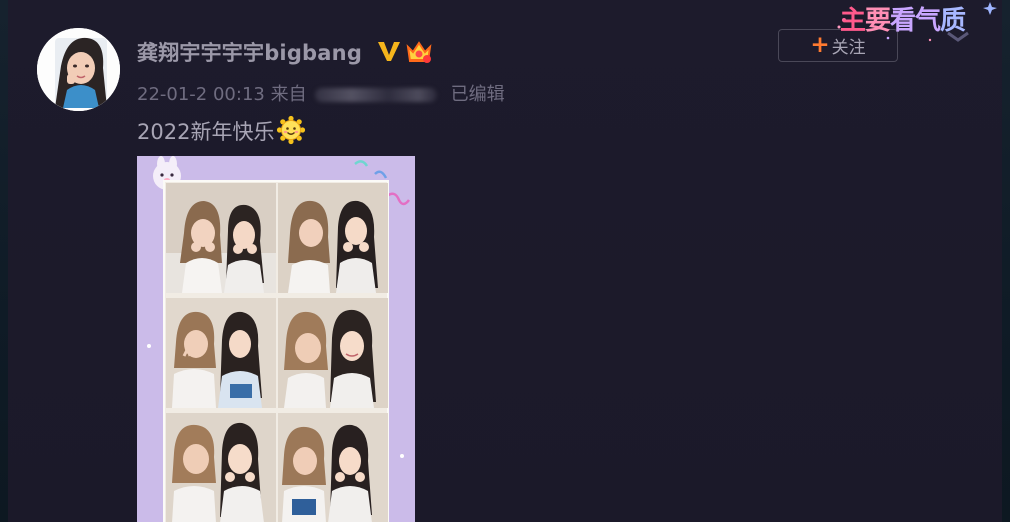  I want to click on sun-smile-emoji-icon, so click(291, 130).